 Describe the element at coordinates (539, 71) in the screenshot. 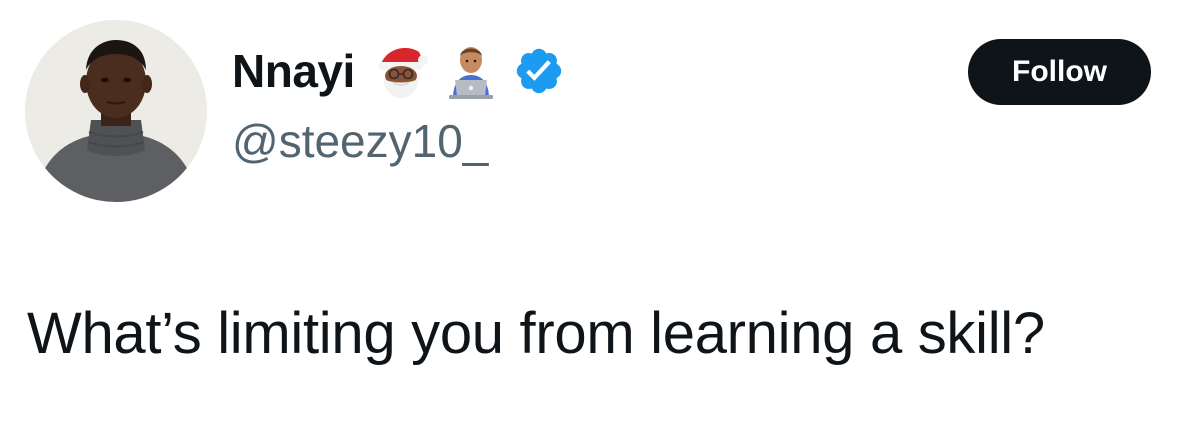

I see `verified-badge-icon` at that location.